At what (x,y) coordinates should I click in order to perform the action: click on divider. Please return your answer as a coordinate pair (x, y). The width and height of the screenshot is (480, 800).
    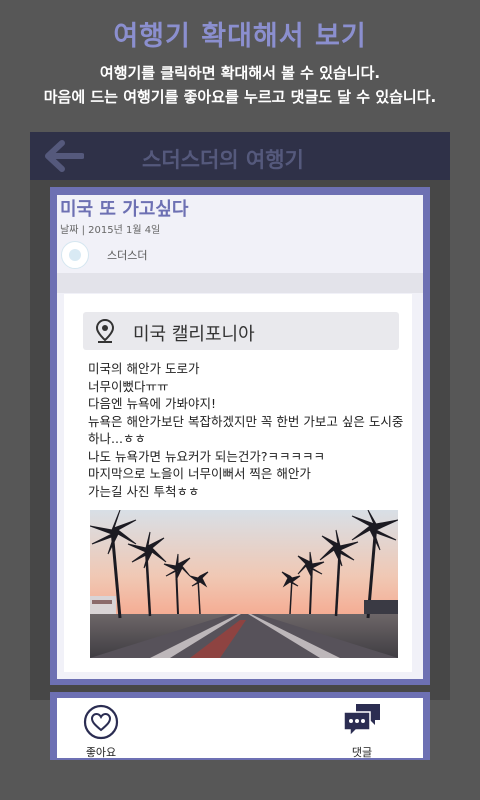
    Looking at the image, I should click on (240, 283).